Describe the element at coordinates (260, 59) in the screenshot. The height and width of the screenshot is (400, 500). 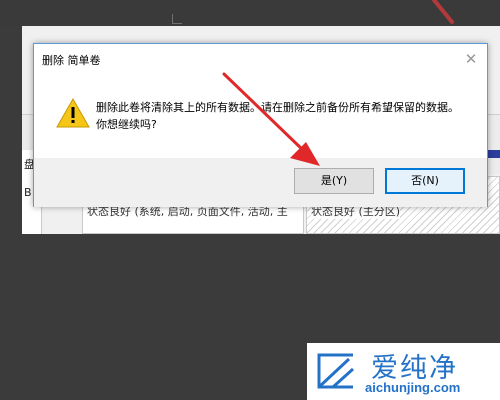
I see `dialog-titlebar: 删除 简单卷 ✕` at that location.